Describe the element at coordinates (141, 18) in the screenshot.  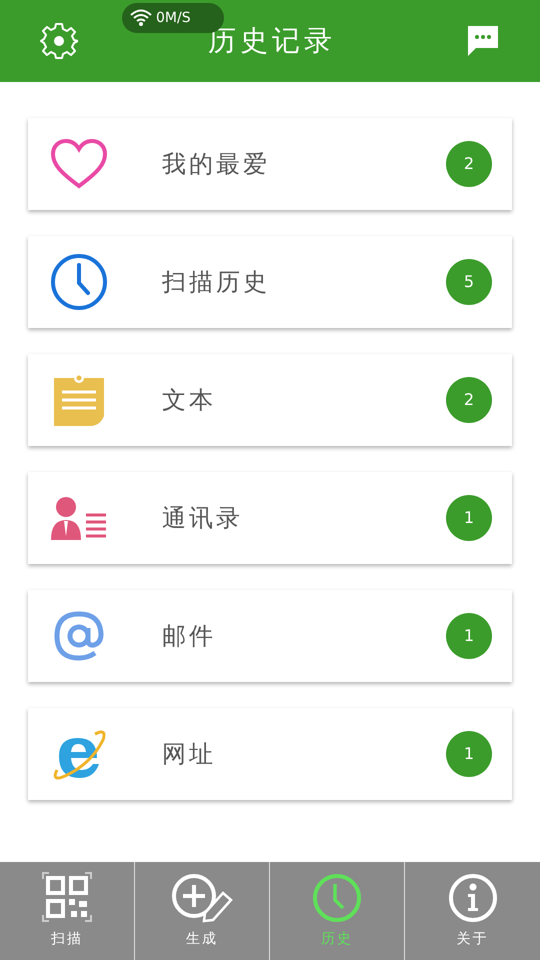
I see `wifi-icon` at that location.